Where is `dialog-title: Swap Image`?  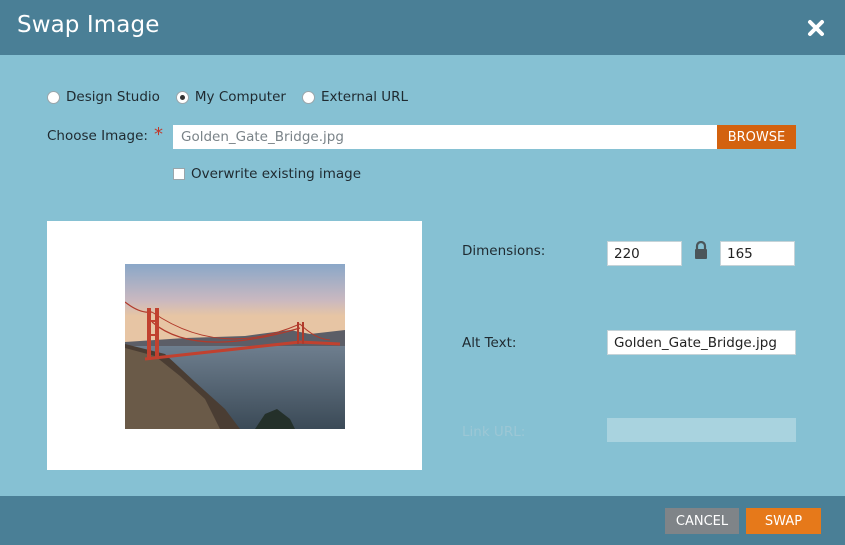
dialog-title: Swap Image is located at coordinates (88, 25).